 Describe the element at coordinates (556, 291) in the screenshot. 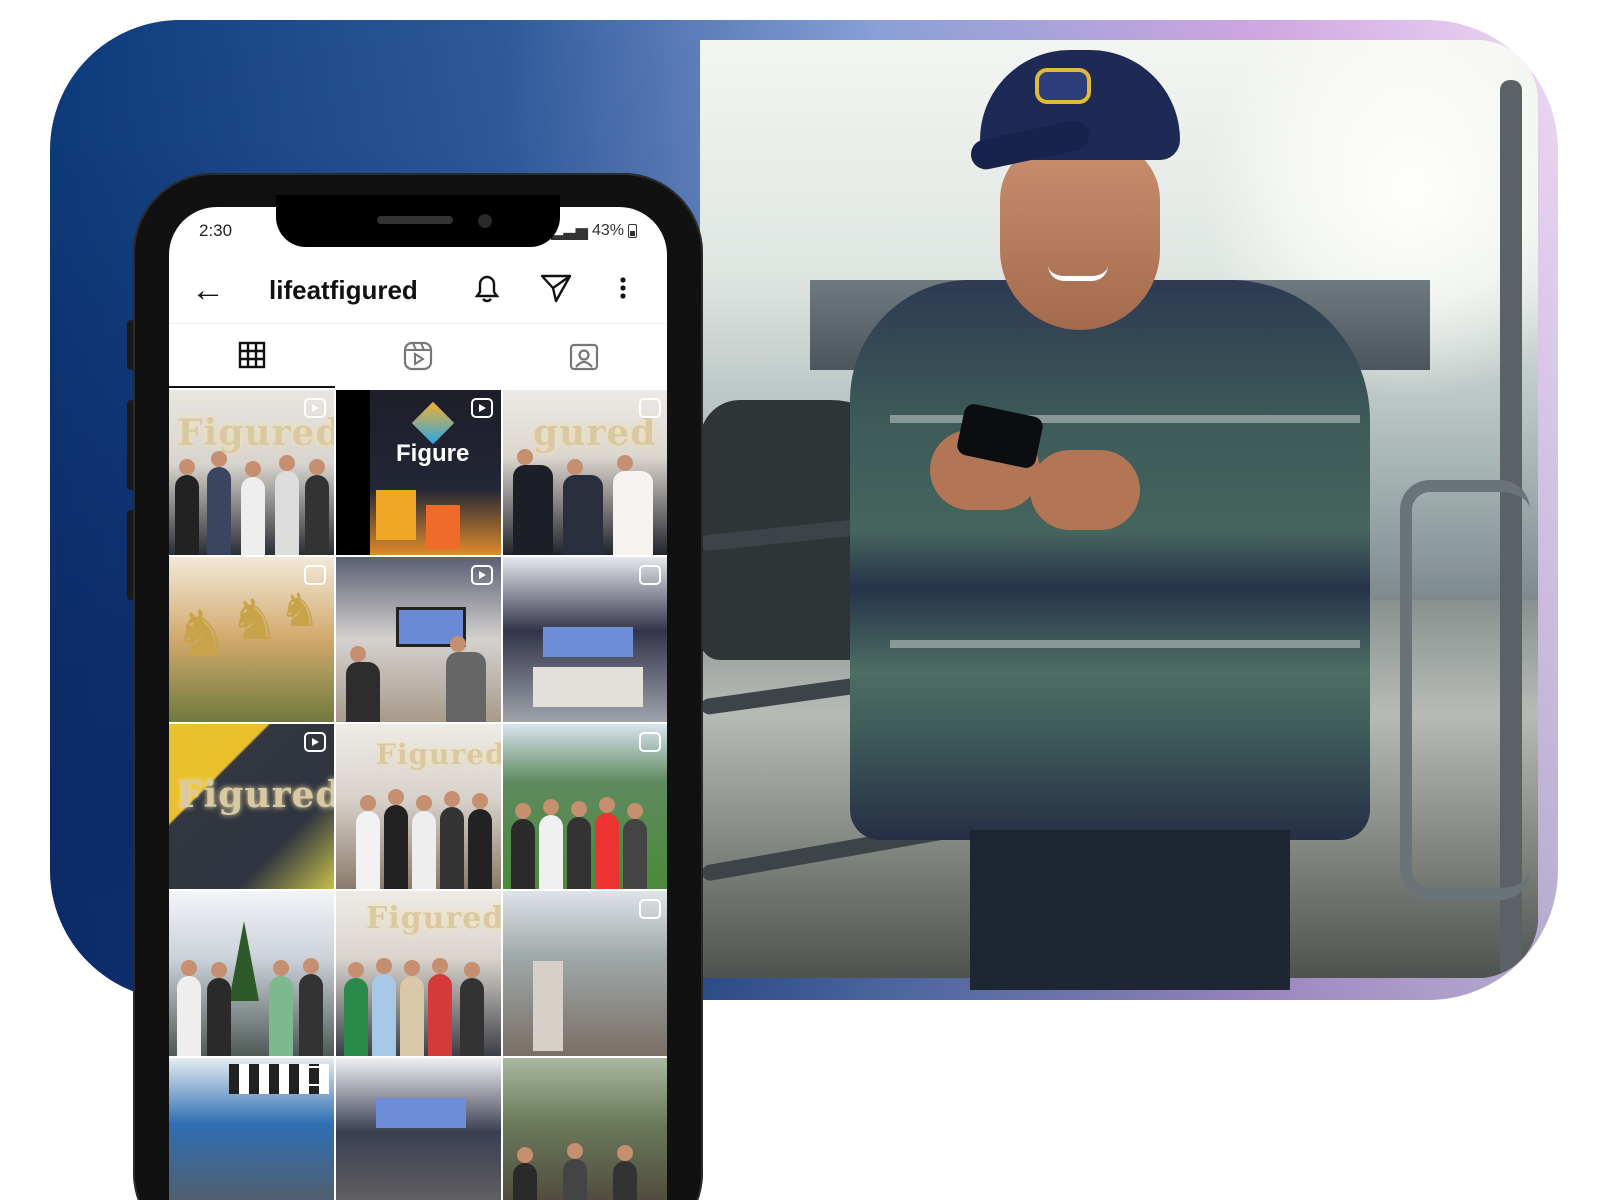

I see `paper-plane-icon` at that location.